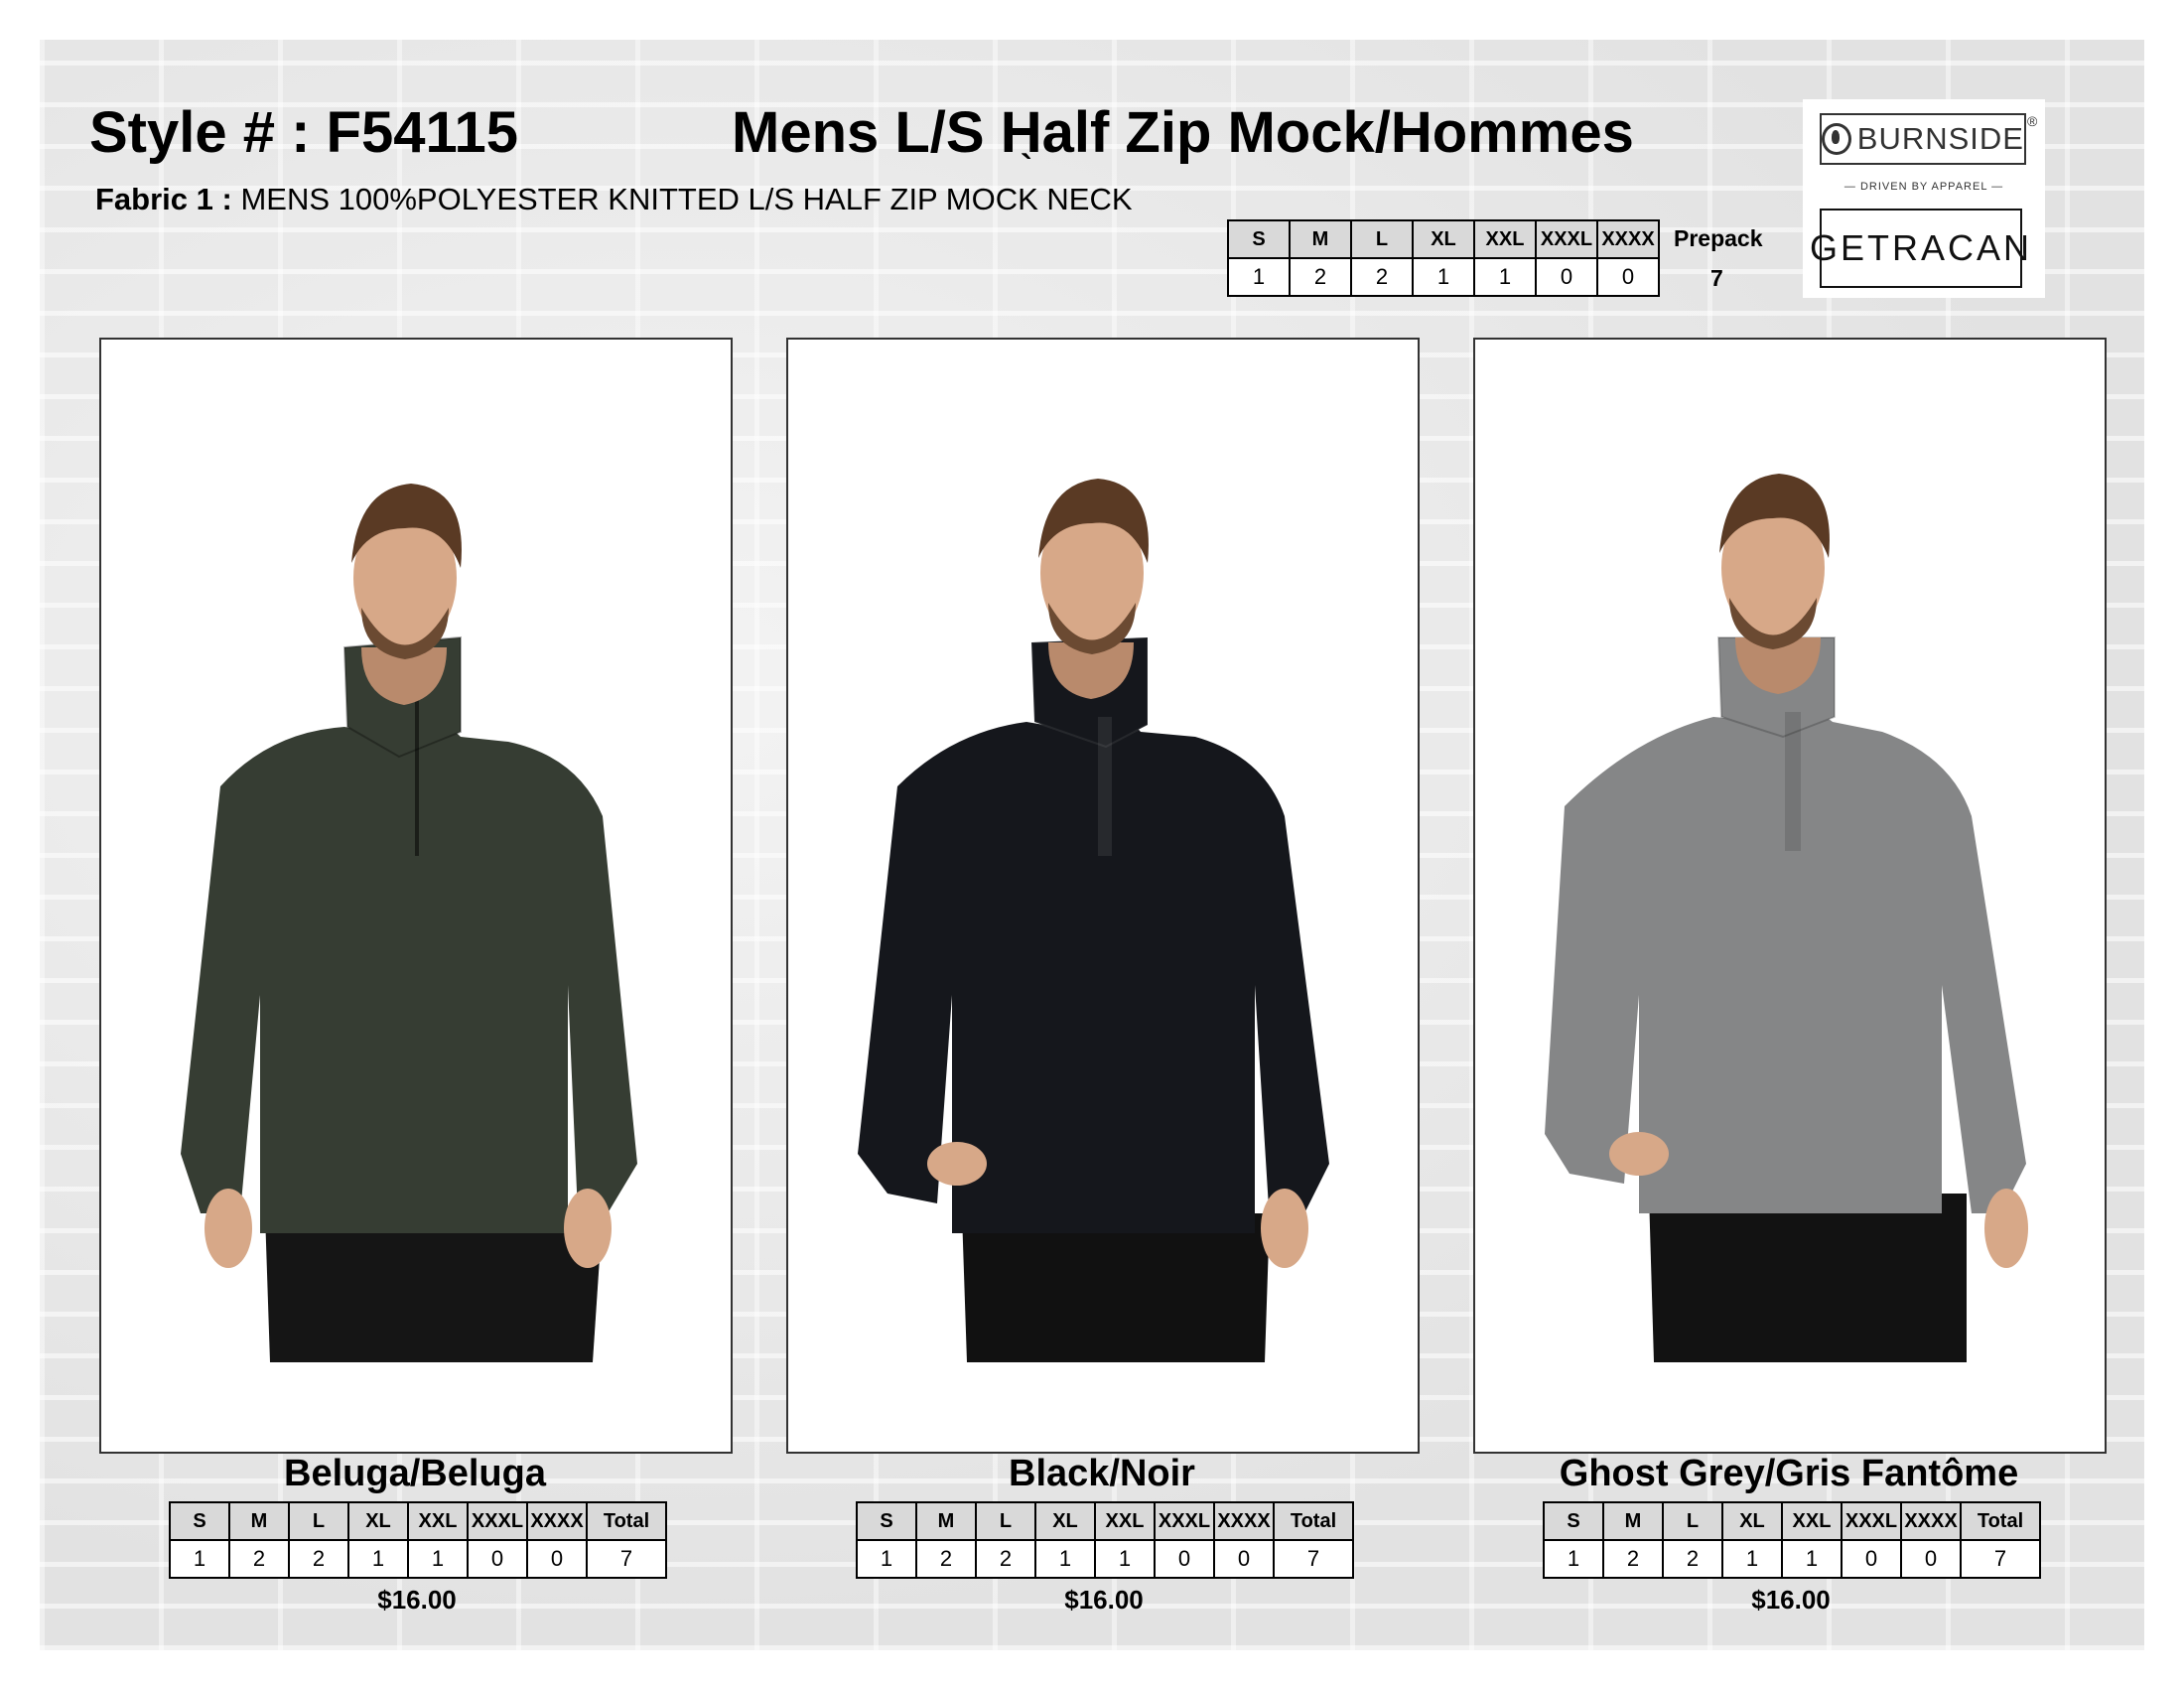 This screenshot has height=1688, width=2184. I want to click on prepack-label: Prepack, so click(1718, 238).